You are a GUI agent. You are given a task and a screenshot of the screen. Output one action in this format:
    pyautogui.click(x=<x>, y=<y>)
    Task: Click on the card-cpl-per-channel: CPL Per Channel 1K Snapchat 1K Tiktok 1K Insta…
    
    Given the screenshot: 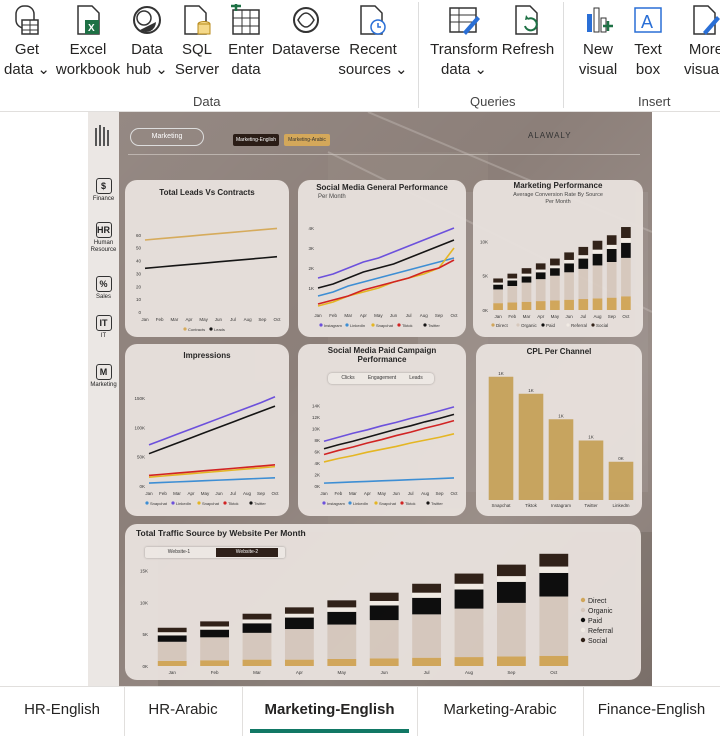 What is the action you would take?
    pyautogui.click(x=559, y=430)
    